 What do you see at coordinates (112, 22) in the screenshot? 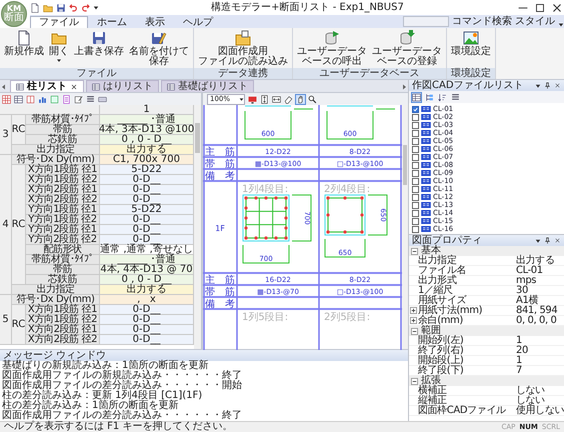
I see `ribbon-tab: ホーム` at bounding box center [112, 22].